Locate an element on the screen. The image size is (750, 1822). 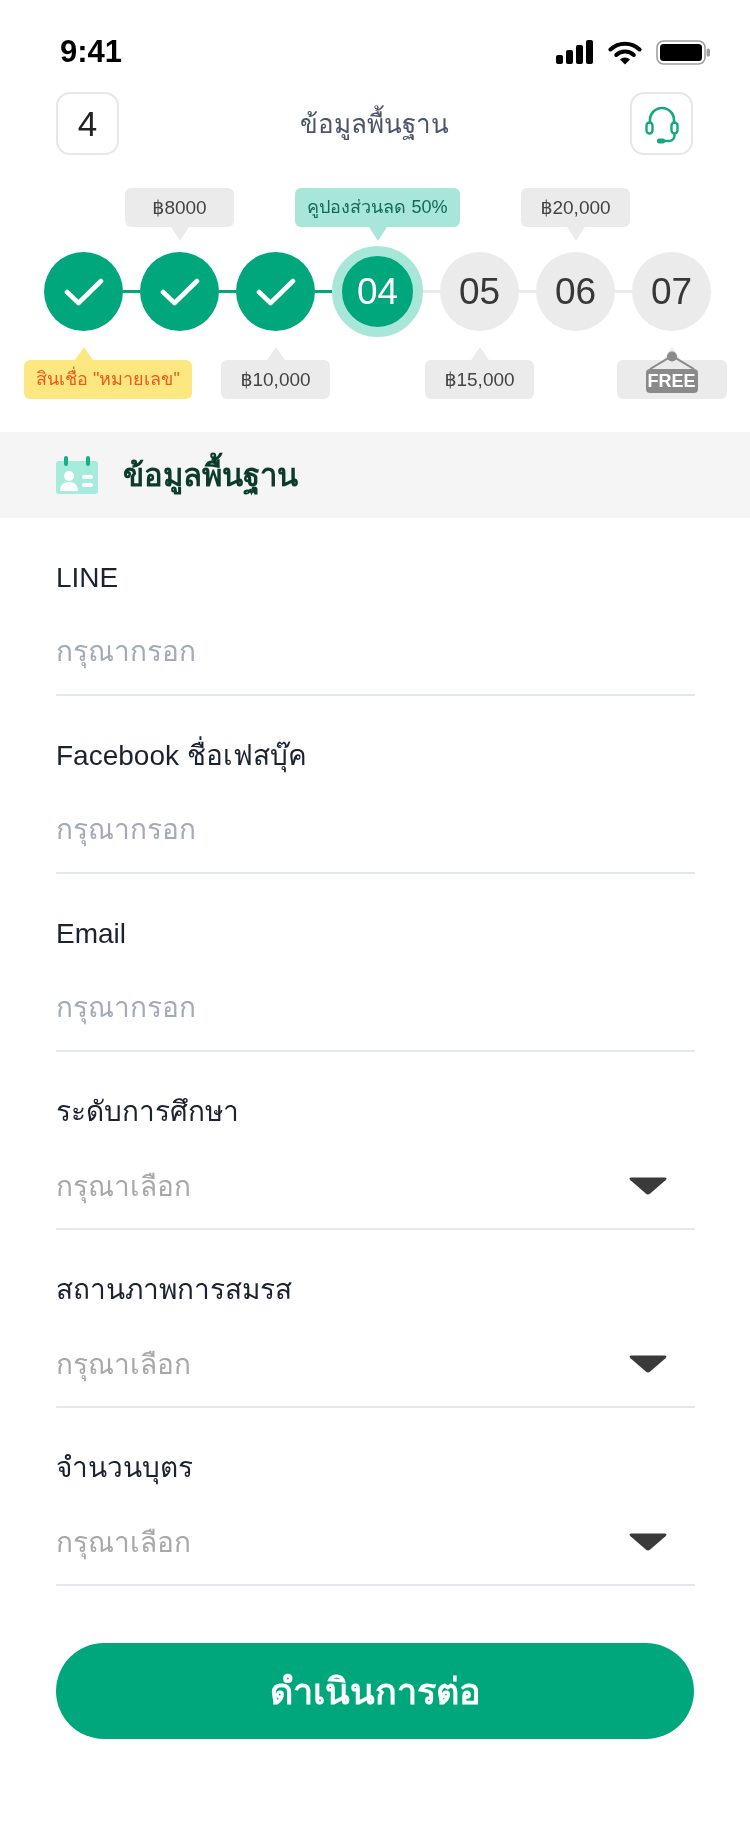
field-label: Email is located at coordinates (91, 934).